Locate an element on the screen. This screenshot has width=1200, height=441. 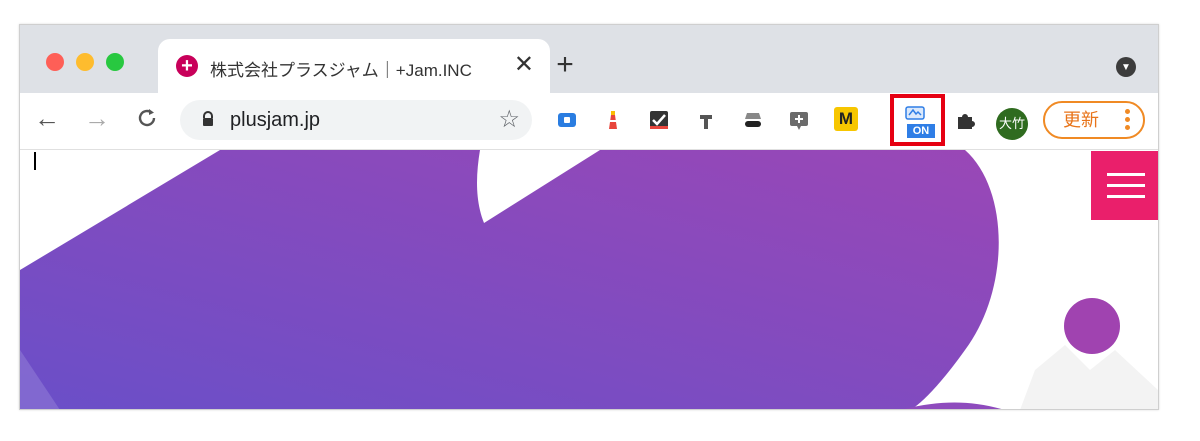
update-label: 更新 is located at coordinates (1081, 120).